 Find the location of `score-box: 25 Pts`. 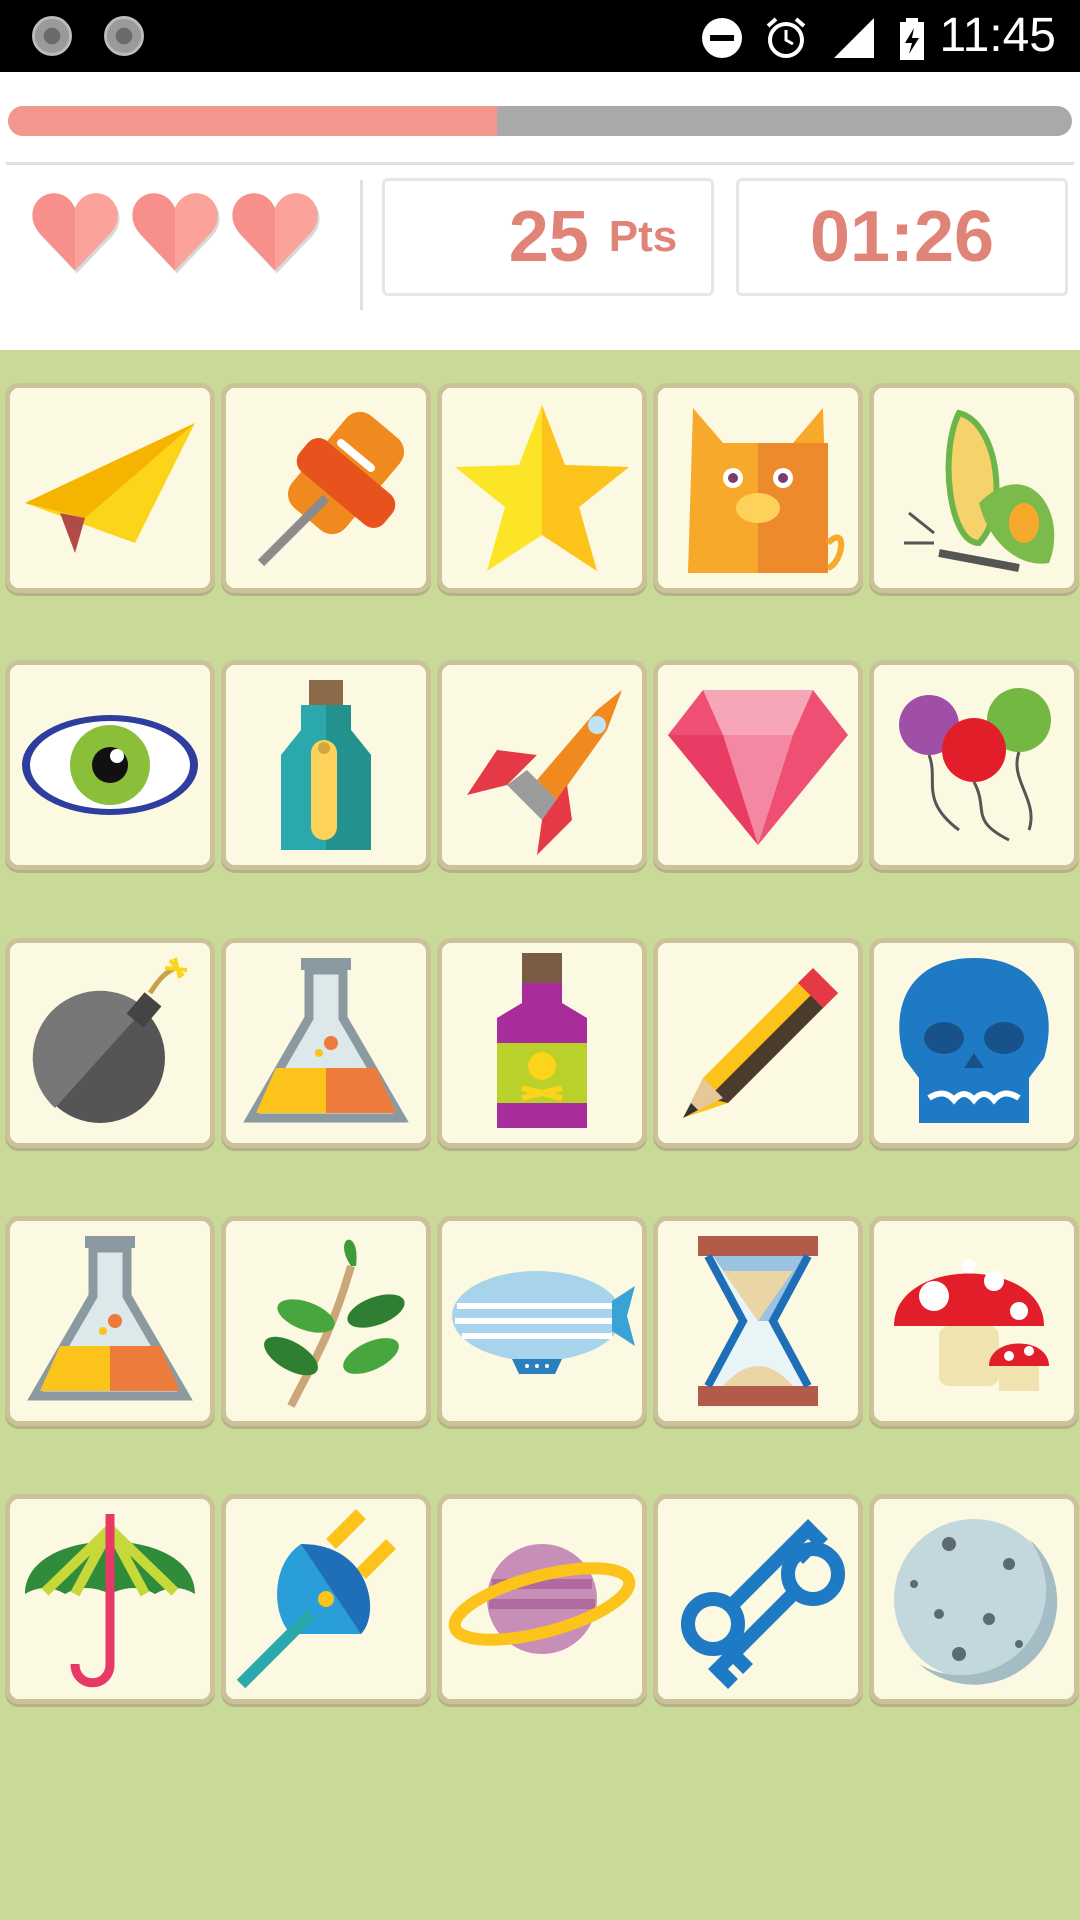

score-box: 25 Pts is located at coordinates (548, 237).